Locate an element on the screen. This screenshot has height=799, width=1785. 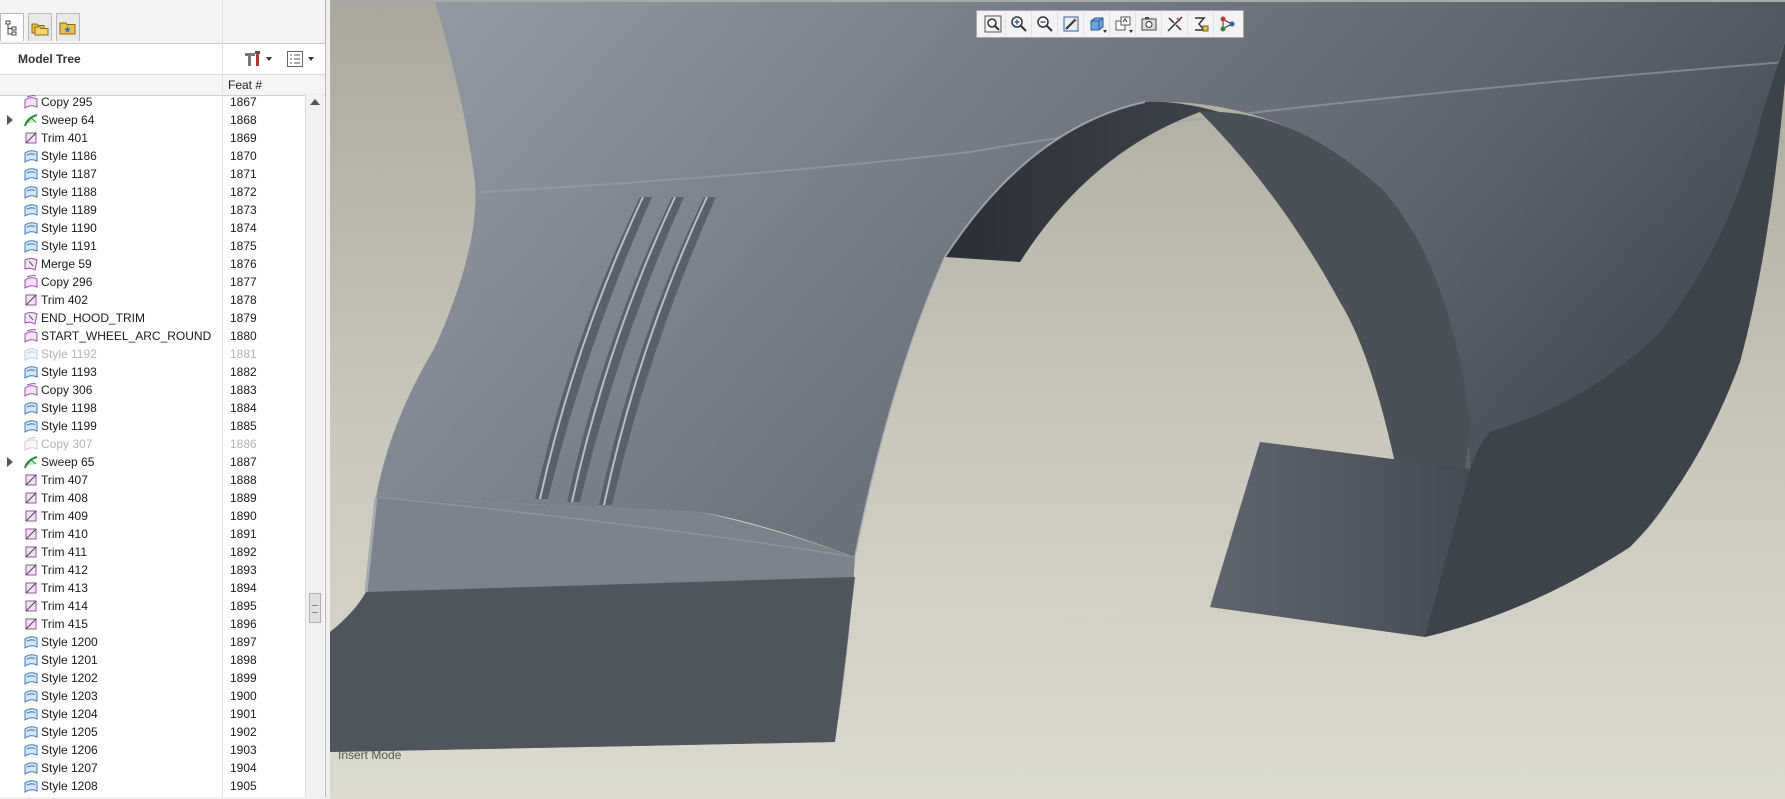
tree-row: Style 1190 1874 is located at coordinates (152, 228).